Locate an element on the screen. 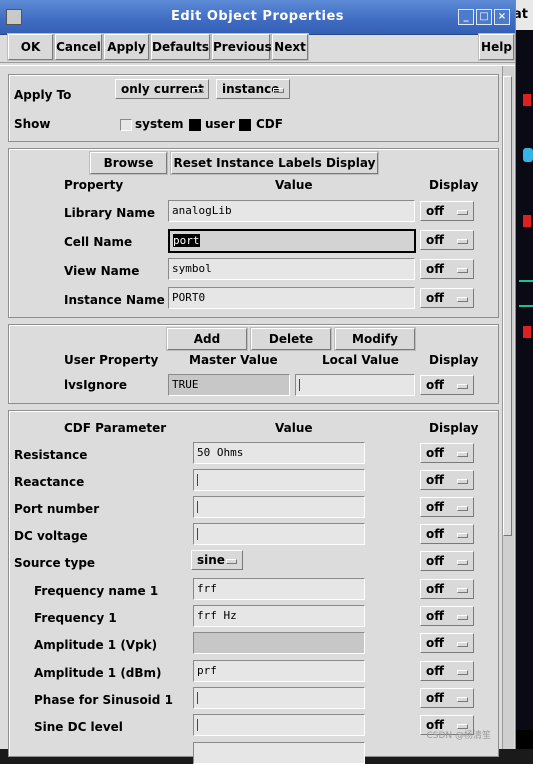  cell-name-label: Cell Name is located at coordinates (98, 242).